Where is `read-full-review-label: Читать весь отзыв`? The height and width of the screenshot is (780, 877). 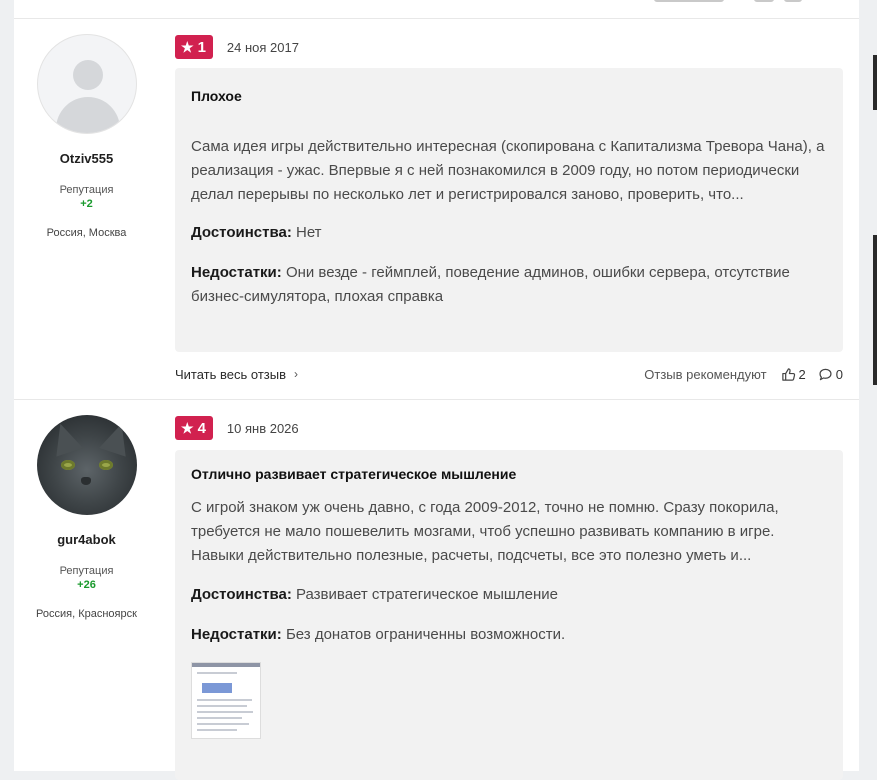 read-full-review-label: Читать весь отзыв is located at coordinates (231, 374).